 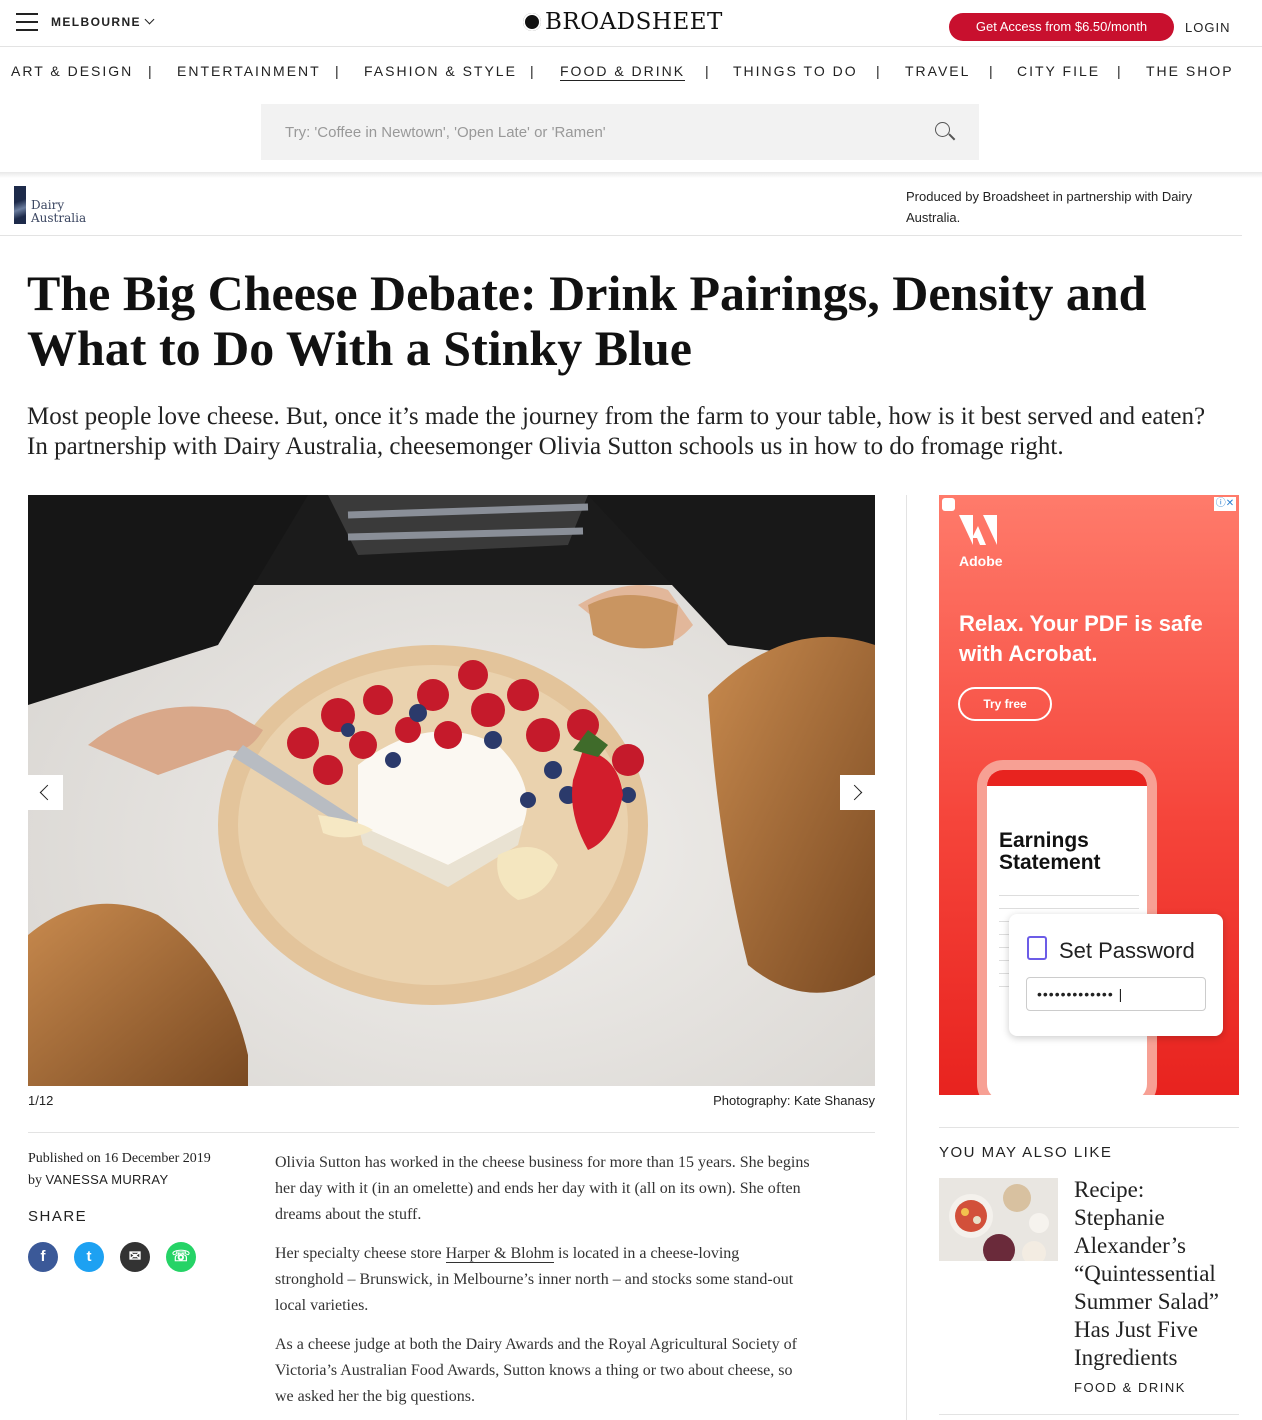 I want to click on adchoices-icon: ⓘ✕, so click(x=1225, y=504).